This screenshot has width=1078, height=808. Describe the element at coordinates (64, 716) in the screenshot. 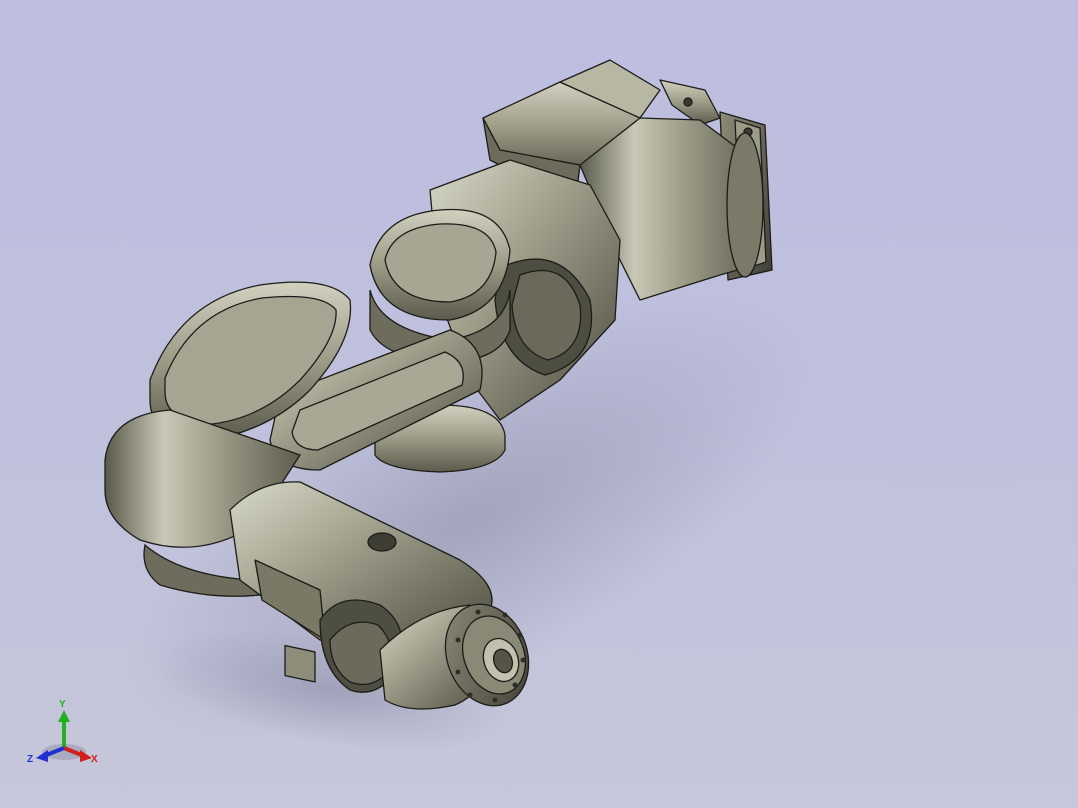

I see `y-axis-arrow` at that location.